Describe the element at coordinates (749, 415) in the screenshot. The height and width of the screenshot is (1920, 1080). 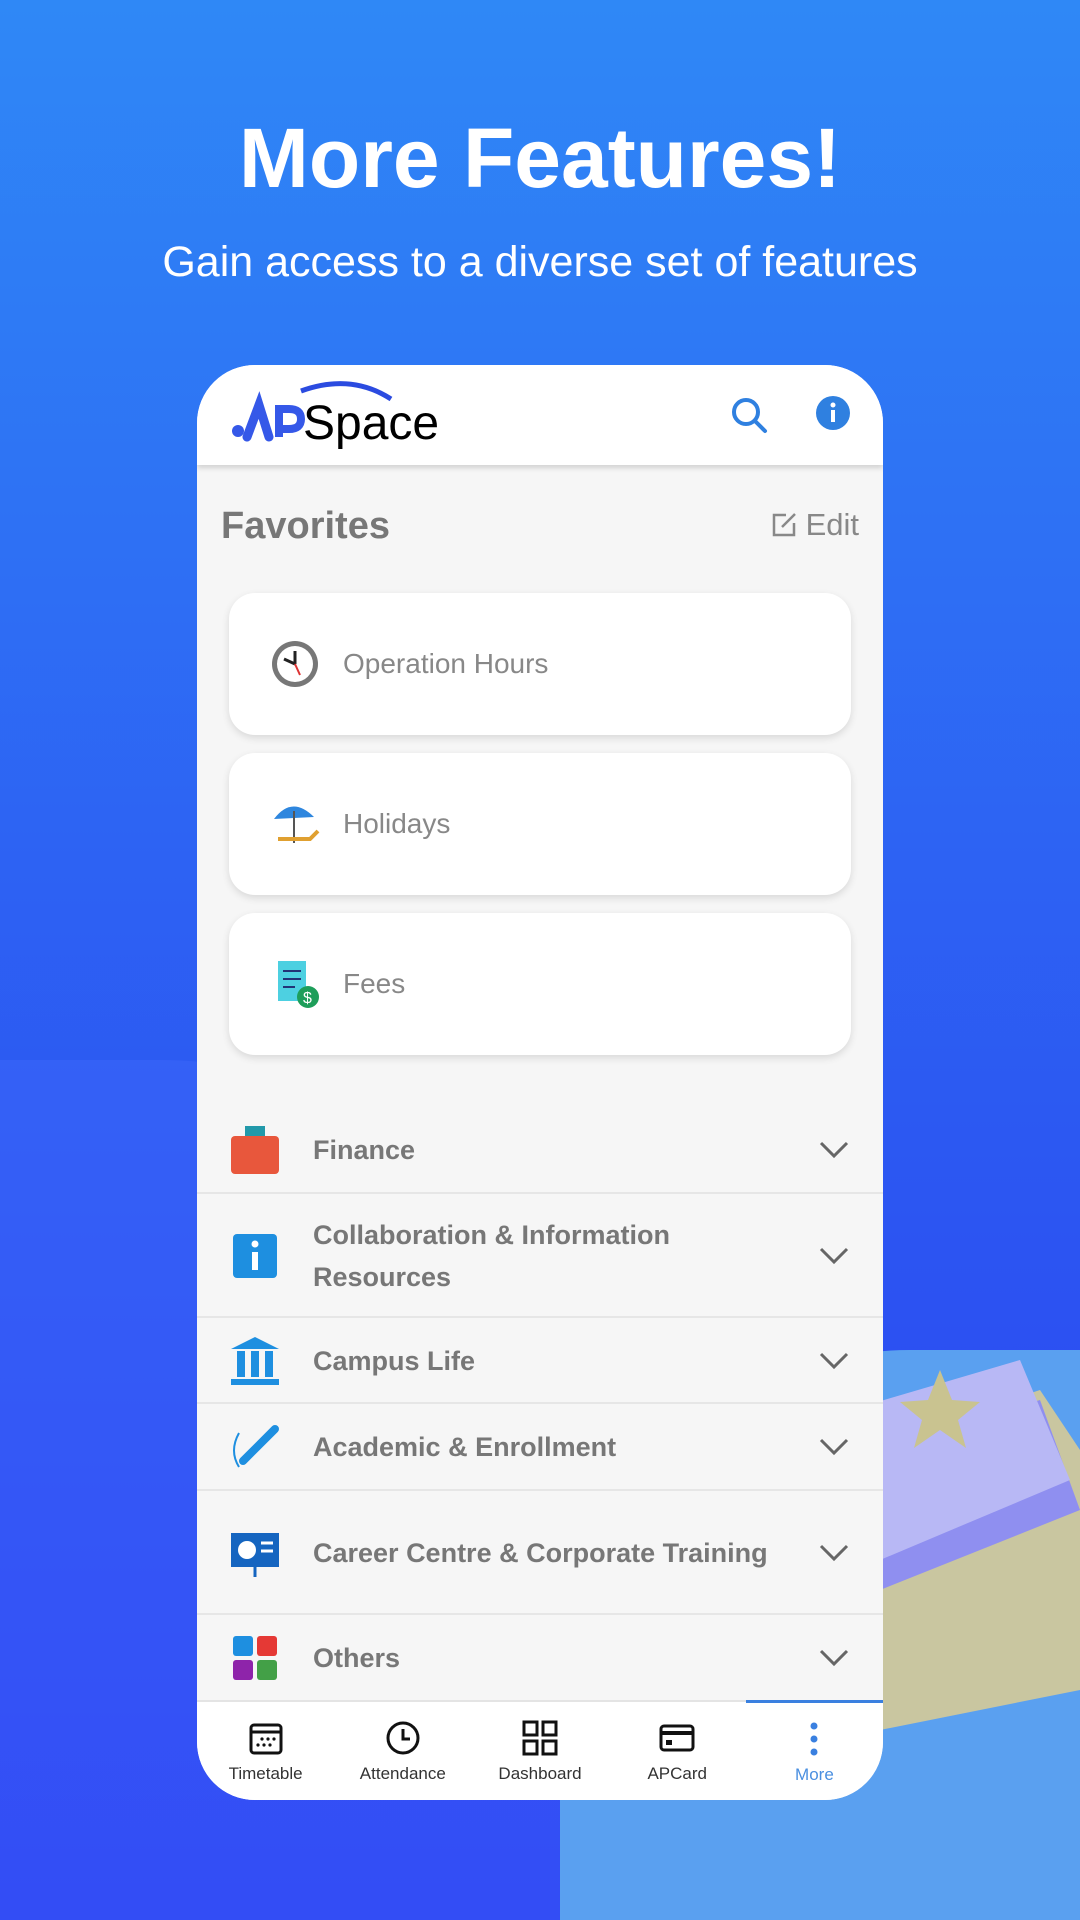
I see `search-icon` at that location.